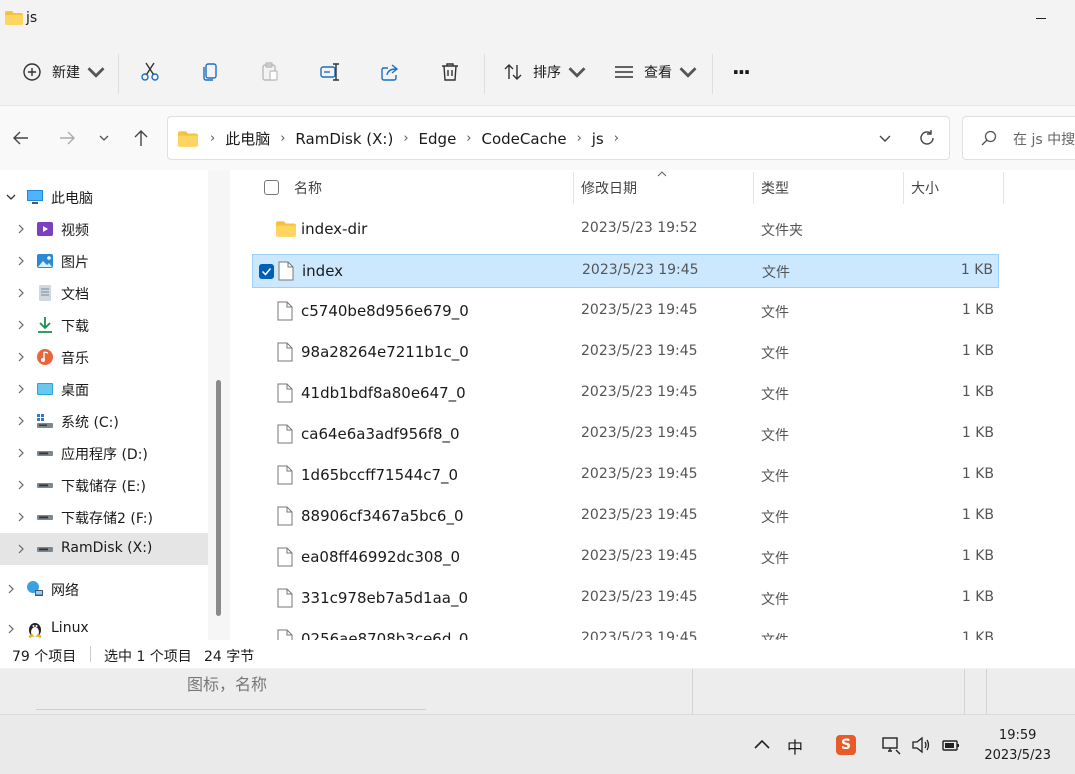  I want to click on breadcrumb-js: js, so click(598, 139).